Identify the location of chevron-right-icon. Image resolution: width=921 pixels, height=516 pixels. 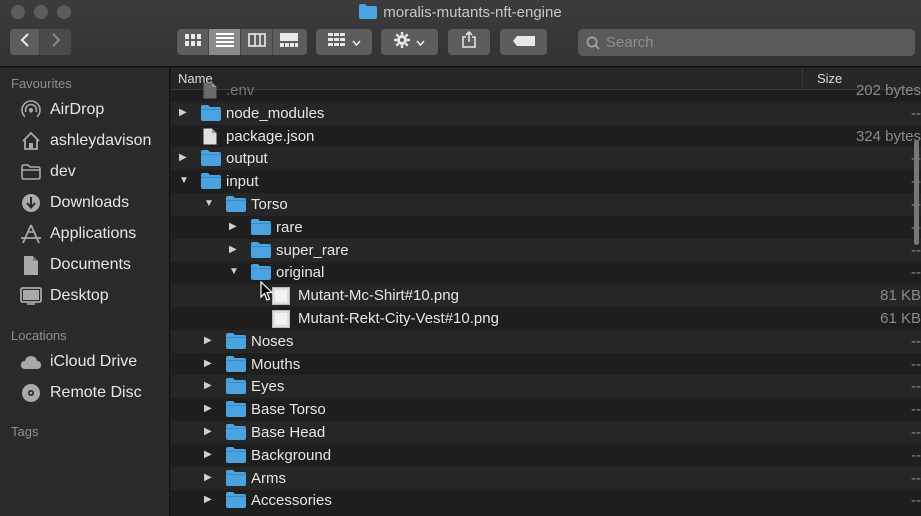
(56, 42).